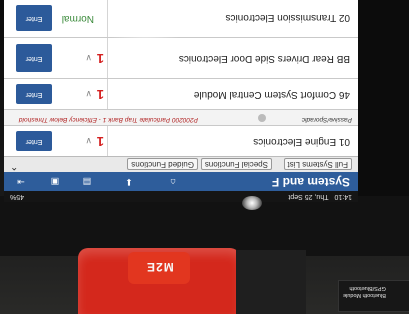  Describe the element at coordinates (367, 288) in the screenshot. I see `sticker-line: GPS/Bluetooth` at that location.